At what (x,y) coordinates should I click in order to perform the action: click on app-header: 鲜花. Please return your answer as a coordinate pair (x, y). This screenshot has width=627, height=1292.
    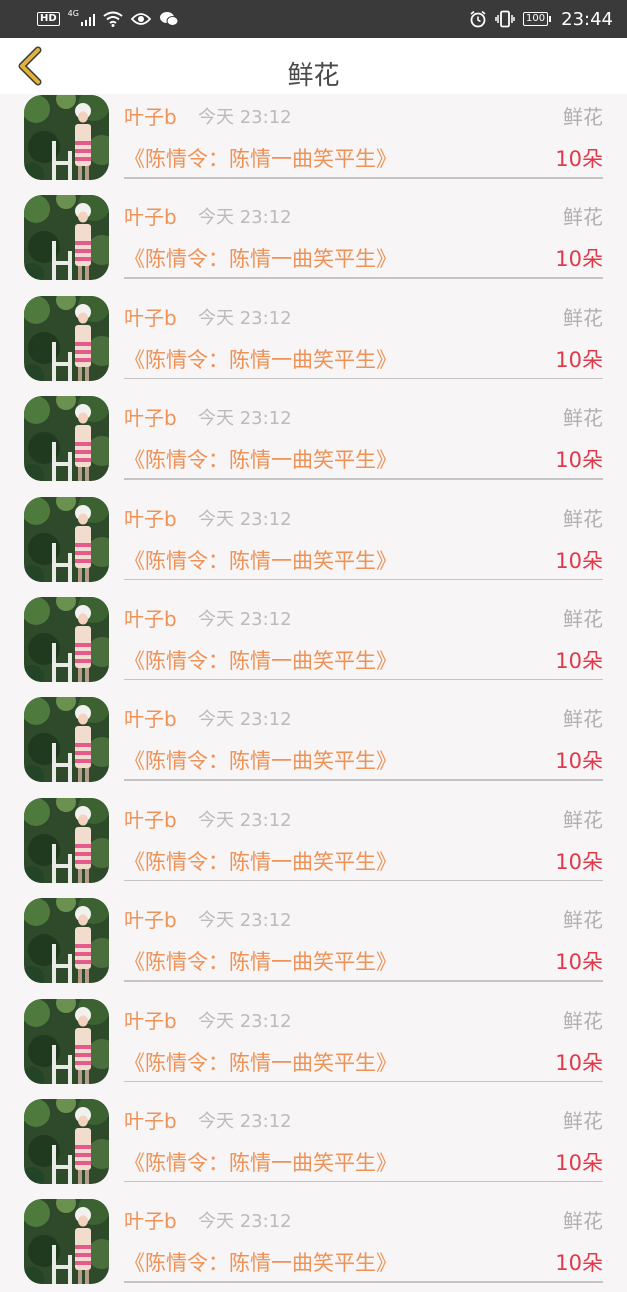
    Looking at the image, I should click on (313, 66).